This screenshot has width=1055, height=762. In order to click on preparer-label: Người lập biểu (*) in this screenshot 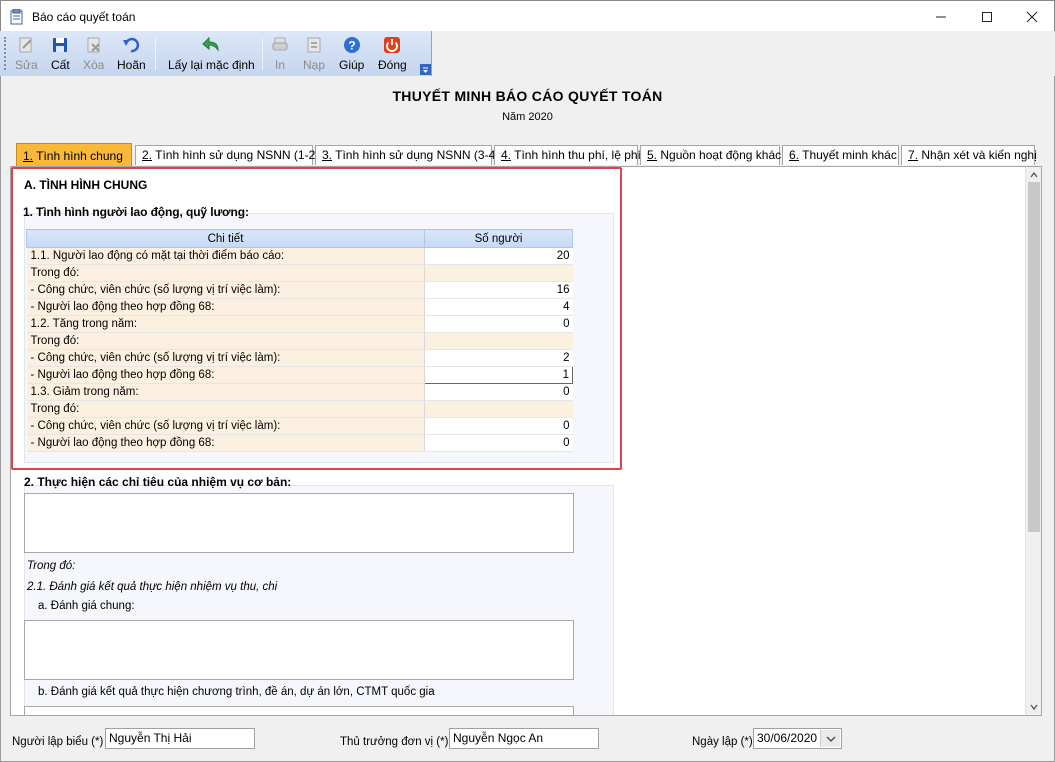, I will do `click(58, 742)`.